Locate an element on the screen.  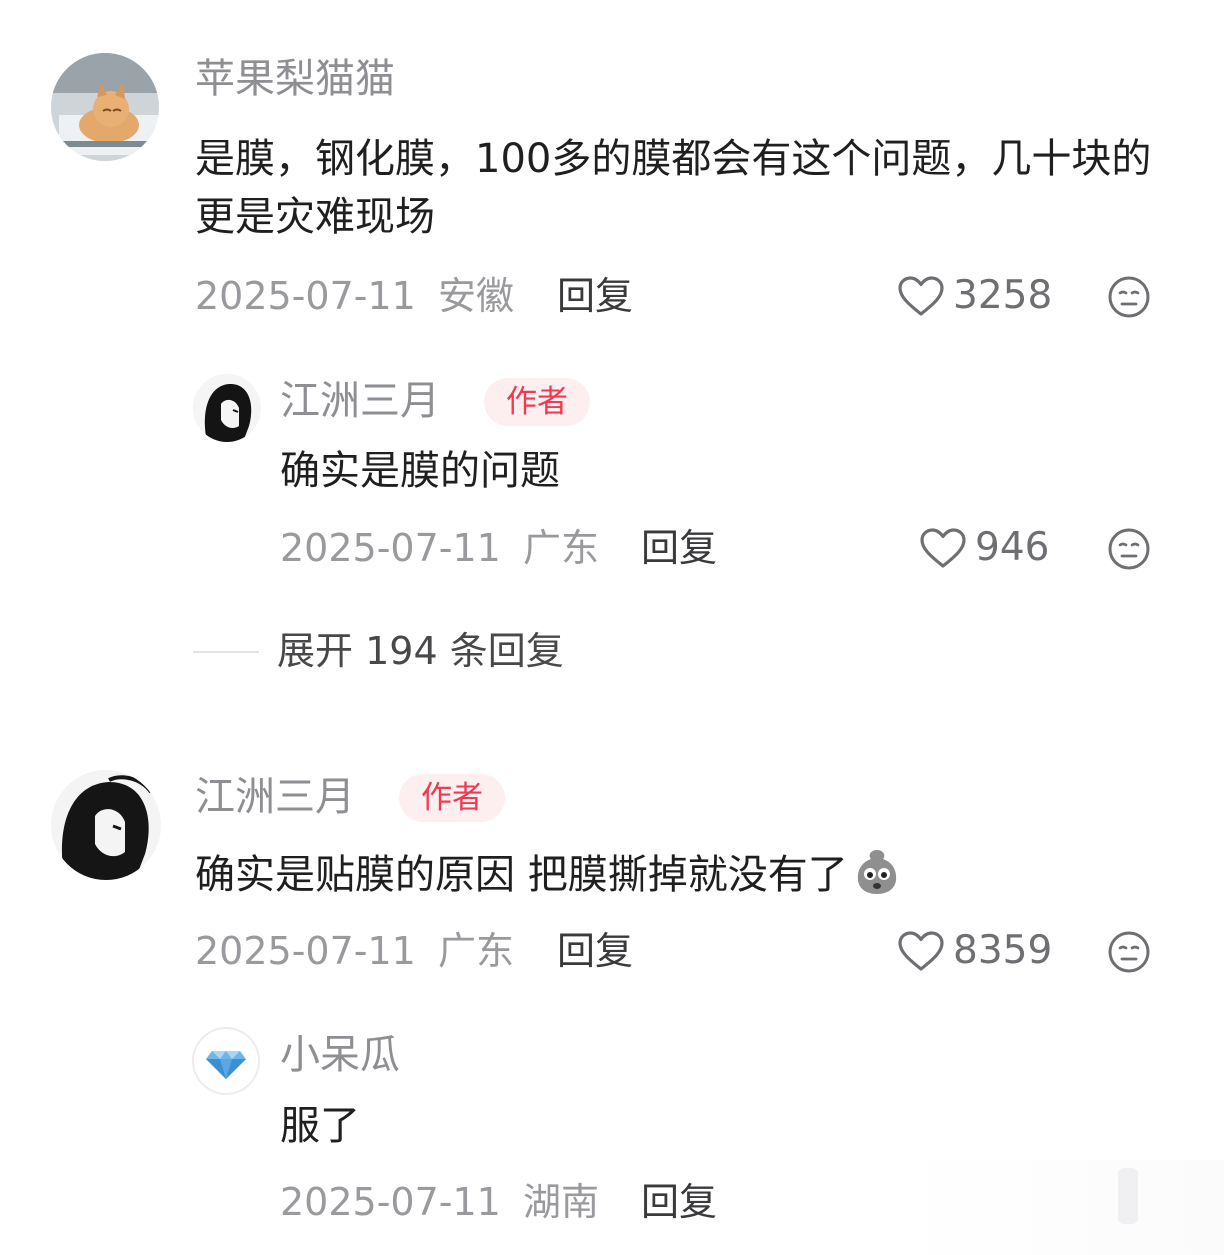
bottom-fade is located at coordinates (1062, 1207).